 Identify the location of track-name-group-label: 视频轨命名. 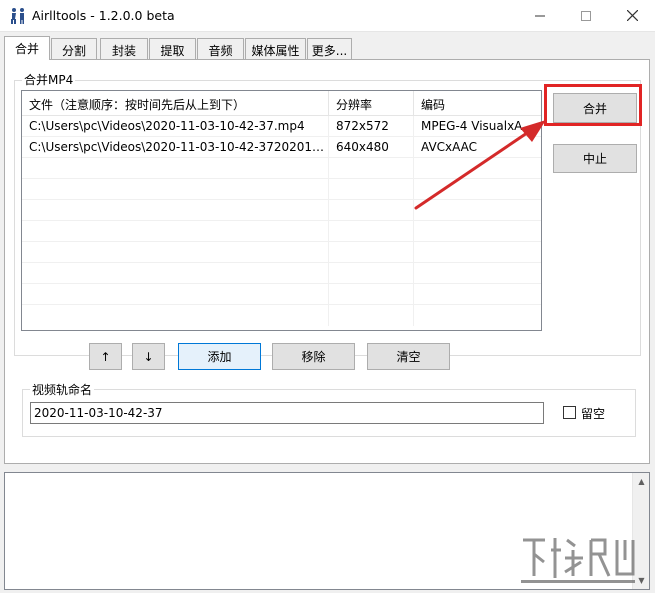
(62, 389).